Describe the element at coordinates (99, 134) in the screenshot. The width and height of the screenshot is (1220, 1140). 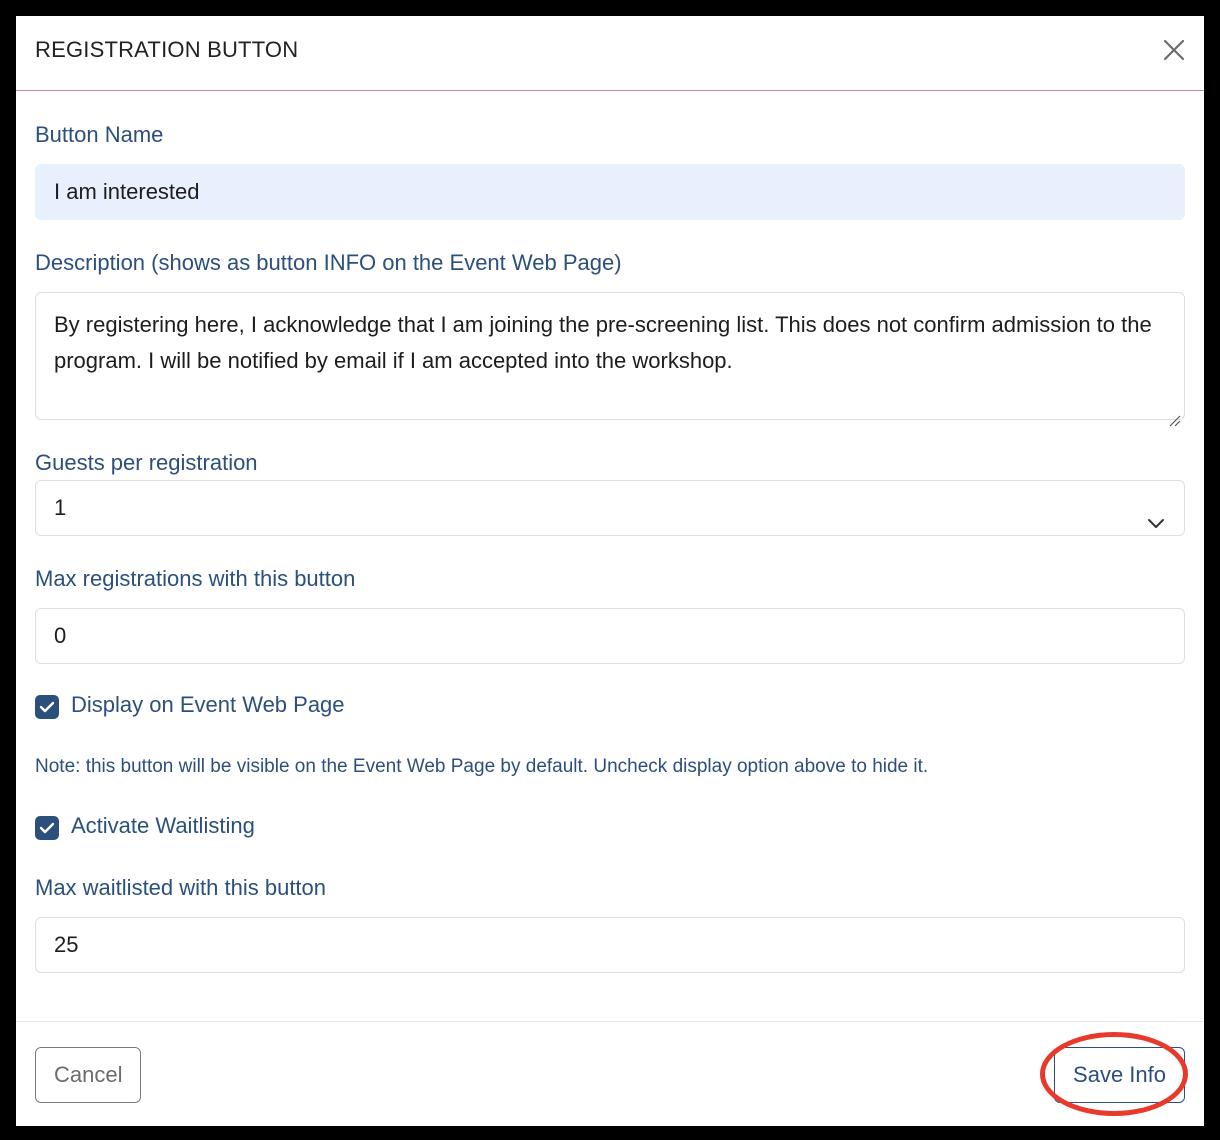
I see `button-name-label: Button Name` at that location.